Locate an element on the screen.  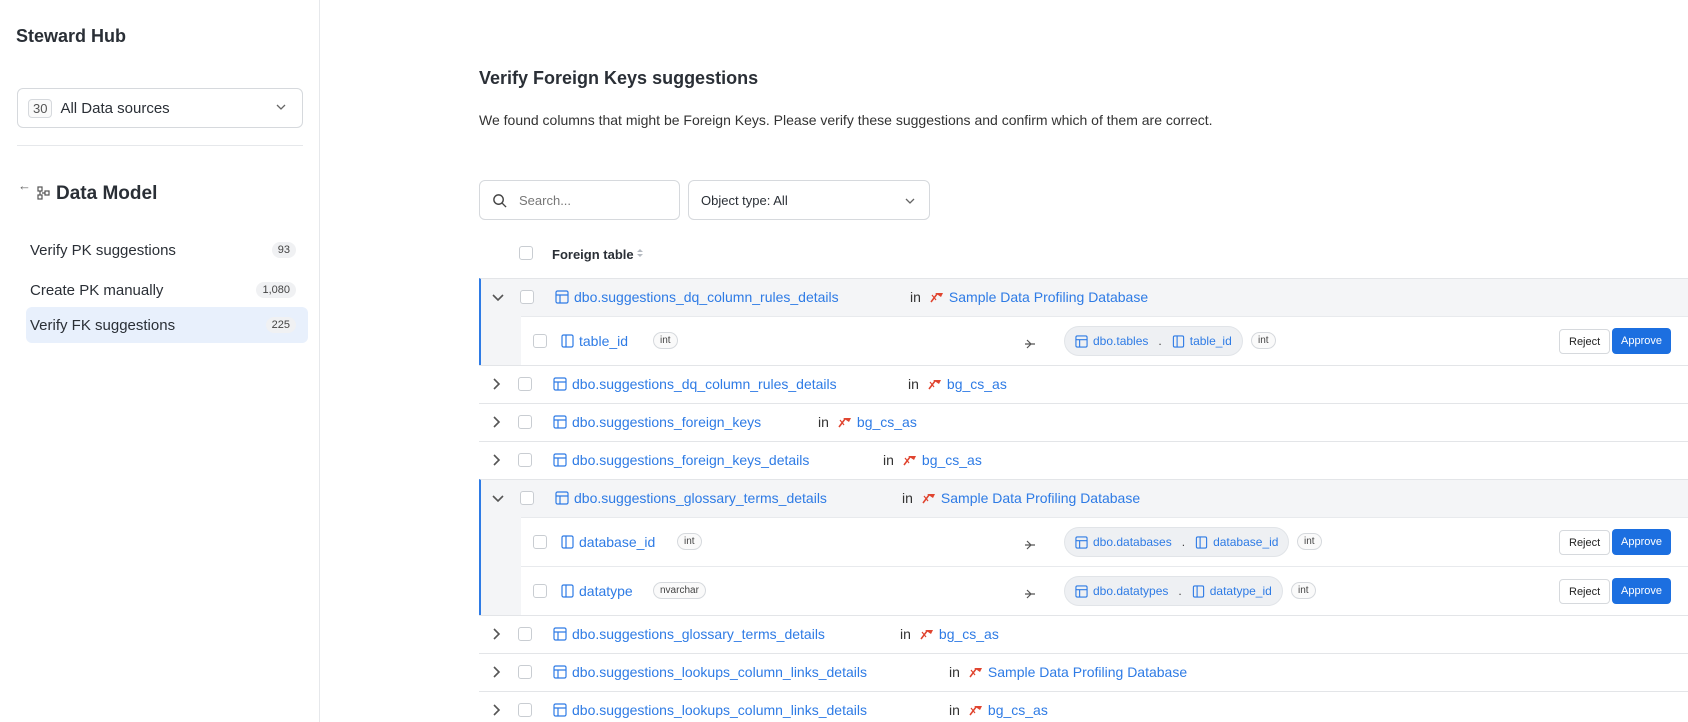
referenced-table-link: dbo.tables is located at coordinates (1120, 341).